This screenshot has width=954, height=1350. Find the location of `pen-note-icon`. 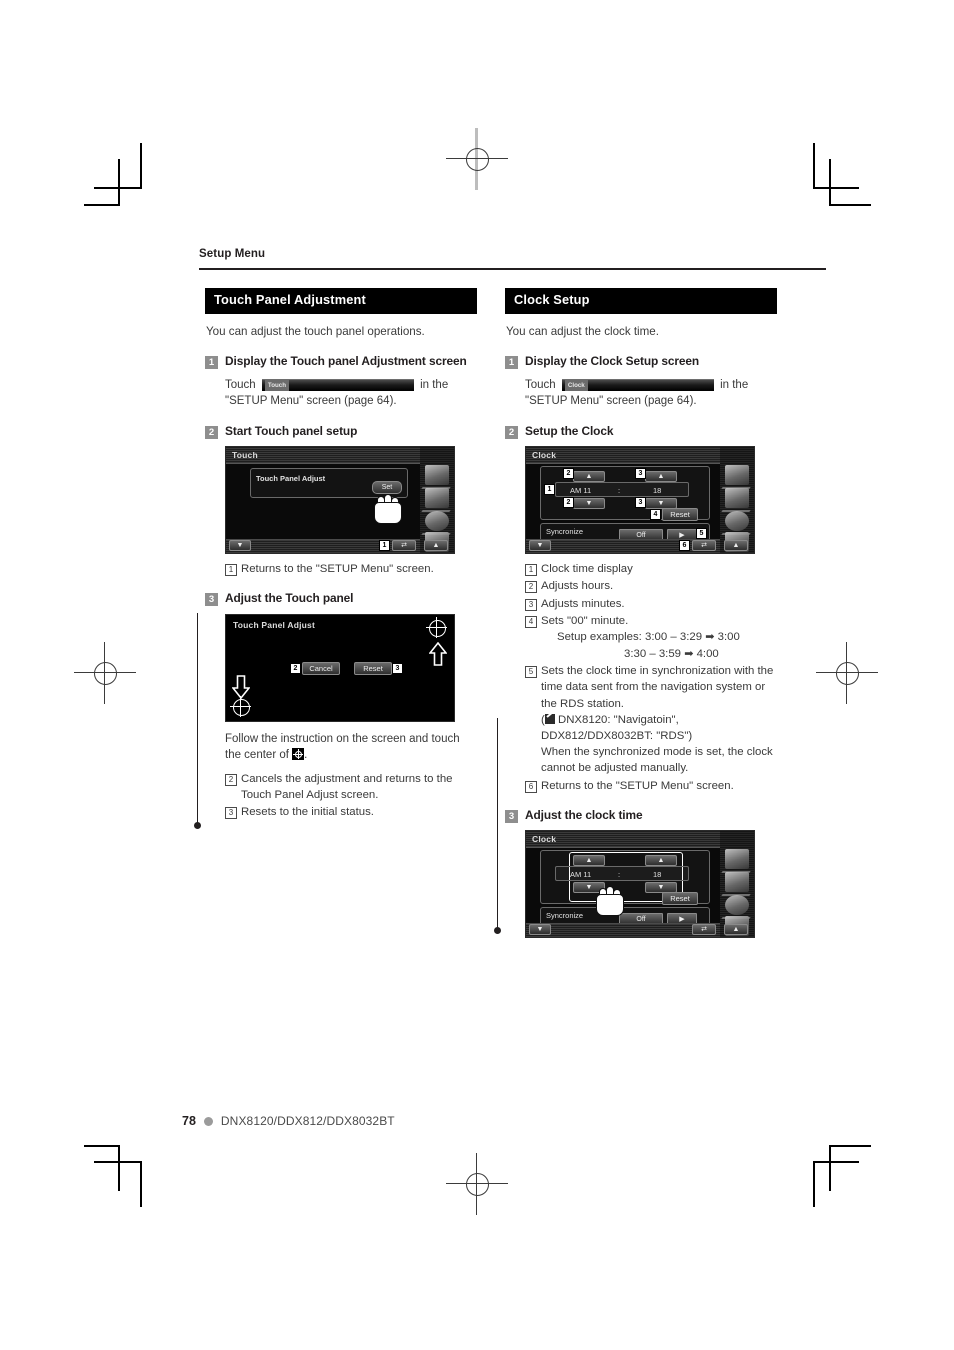

pen-note-icon is located at coordinates (549, 718).